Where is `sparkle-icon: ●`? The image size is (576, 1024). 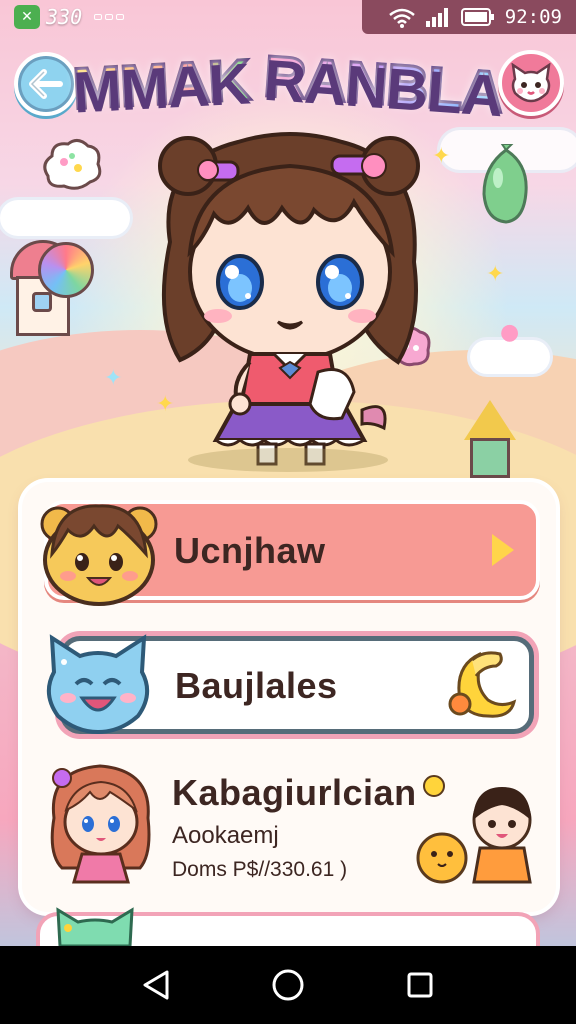
sparkle-icon: ● is located at coordinates (510, 332).